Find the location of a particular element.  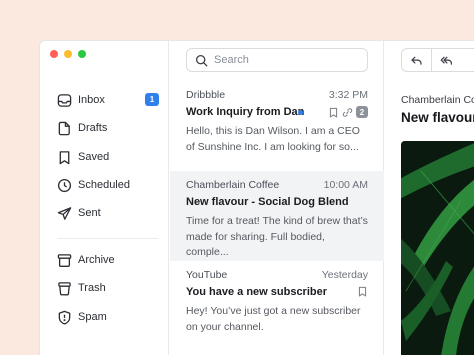

sidebar-item-saved: Saved is located at coordinates (108, 157).